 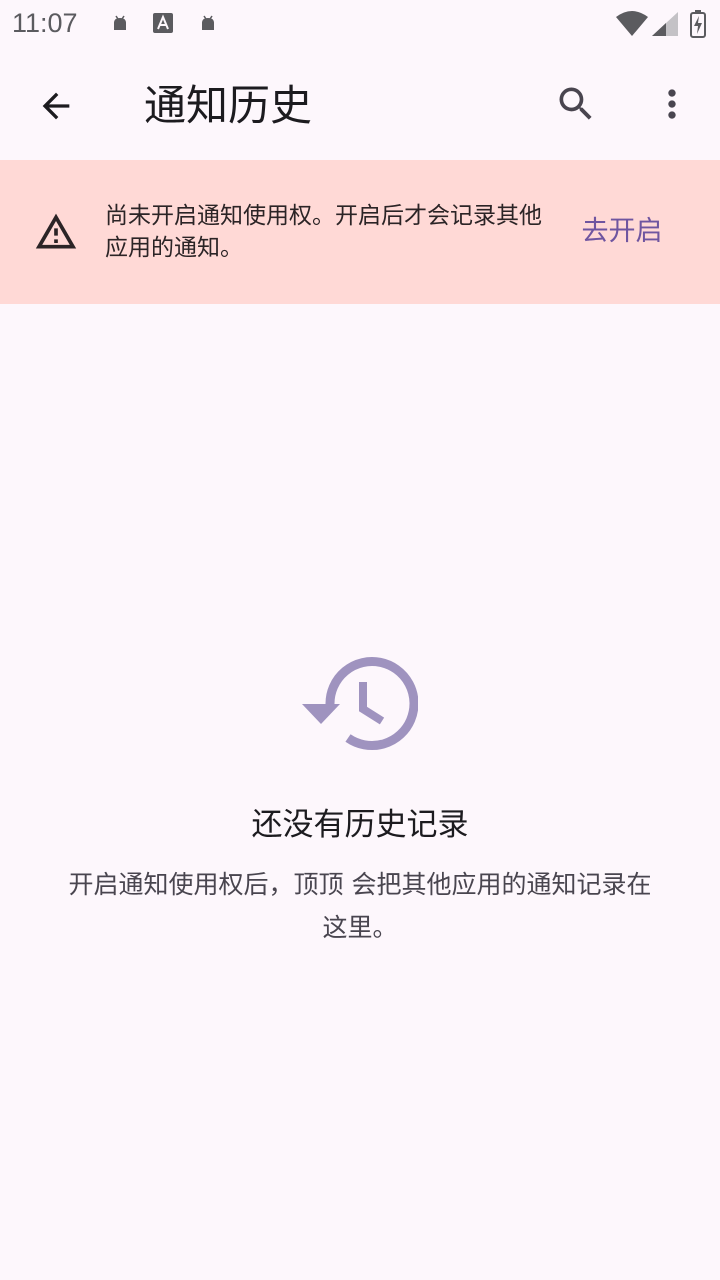 What do you see at coordinates (360, 825) in the screenshot?
I see `empty-state-title: 还没有历史记录` at bounding box center [360, 825].